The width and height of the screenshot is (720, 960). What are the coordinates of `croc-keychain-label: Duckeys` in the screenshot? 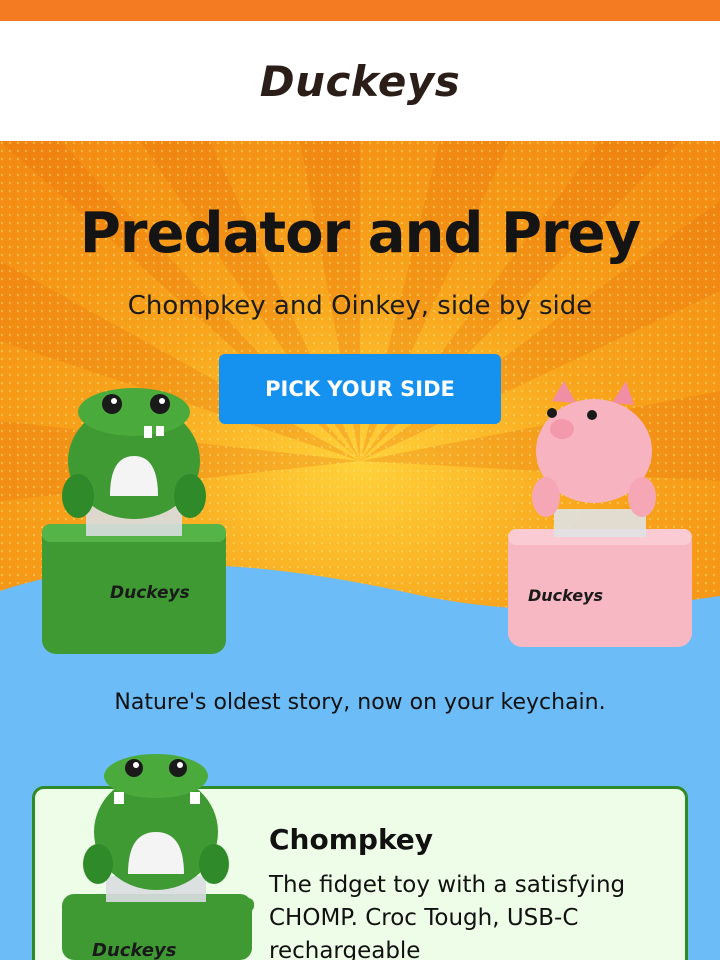 It's located at (150, 593).